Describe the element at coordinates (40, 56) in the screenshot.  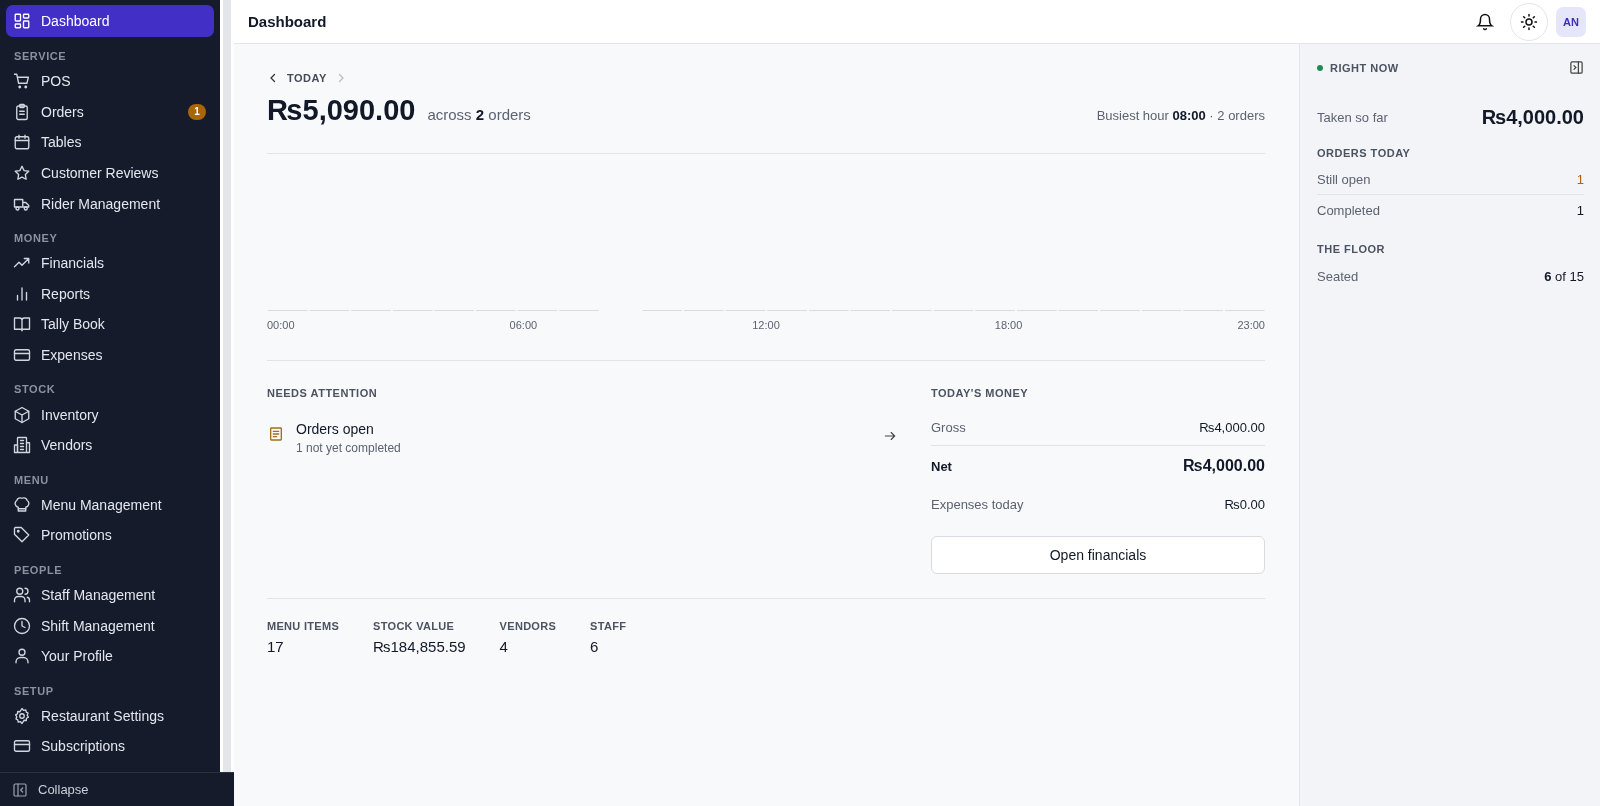
I see `section-heading: SERVICE` at that location.